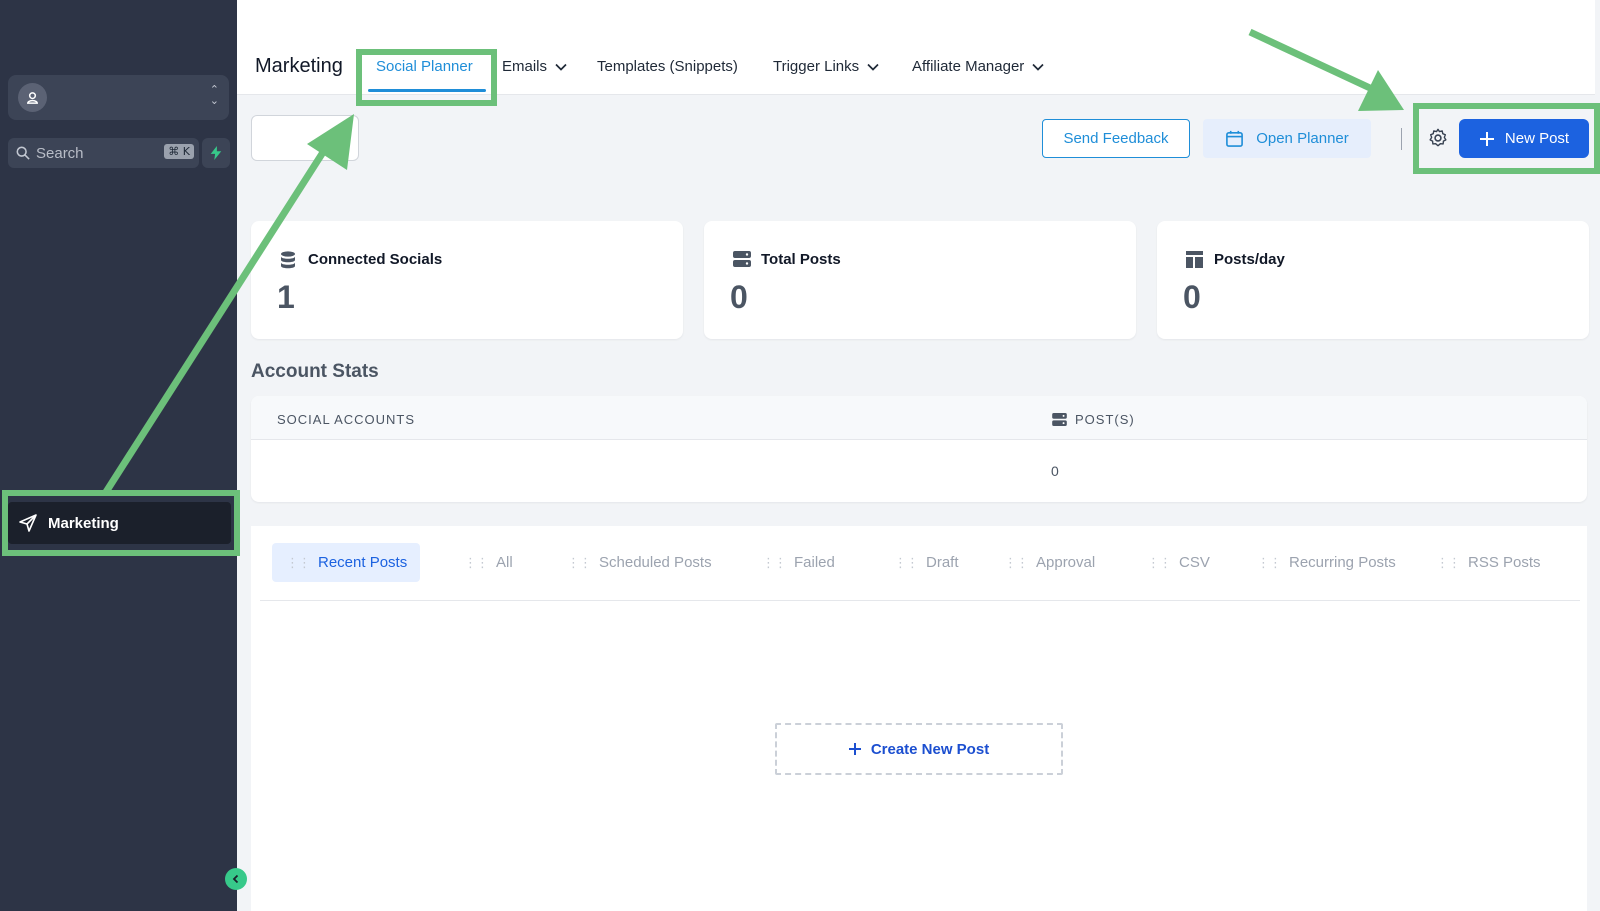  What do you see at coordinates (363, 562) in the screenshot?
I see `tab-label: Recent Posts` at bounding box center [363, 562].